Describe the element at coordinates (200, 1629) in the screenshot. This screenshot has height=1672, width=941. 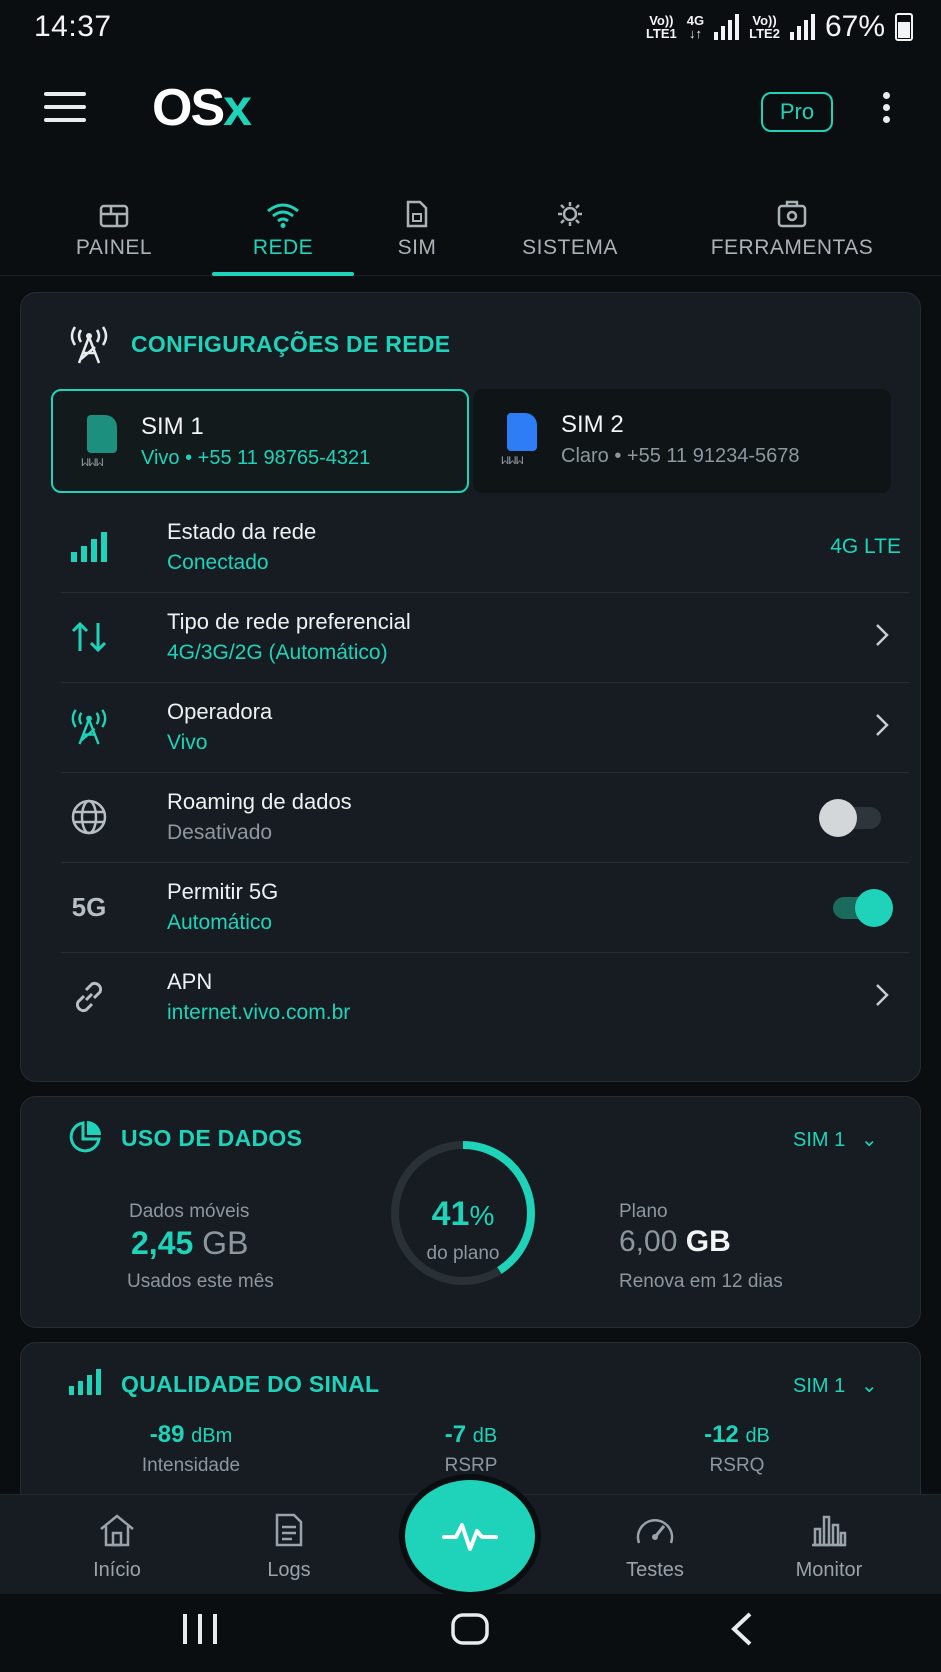
I see `recent-apps-icon` at that location.